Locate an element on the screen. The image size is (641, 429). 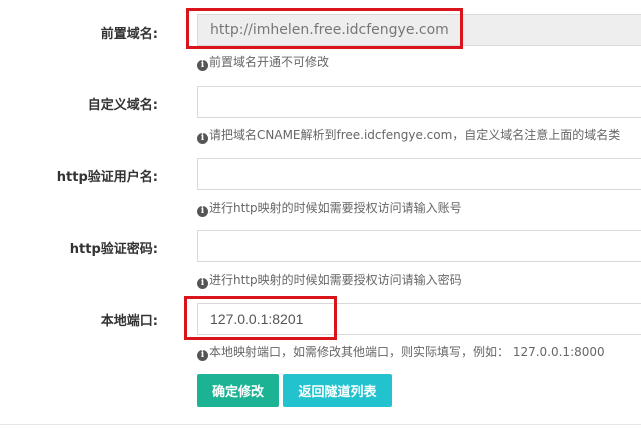
http-auth-password-input is located at coordinates (419, 246).